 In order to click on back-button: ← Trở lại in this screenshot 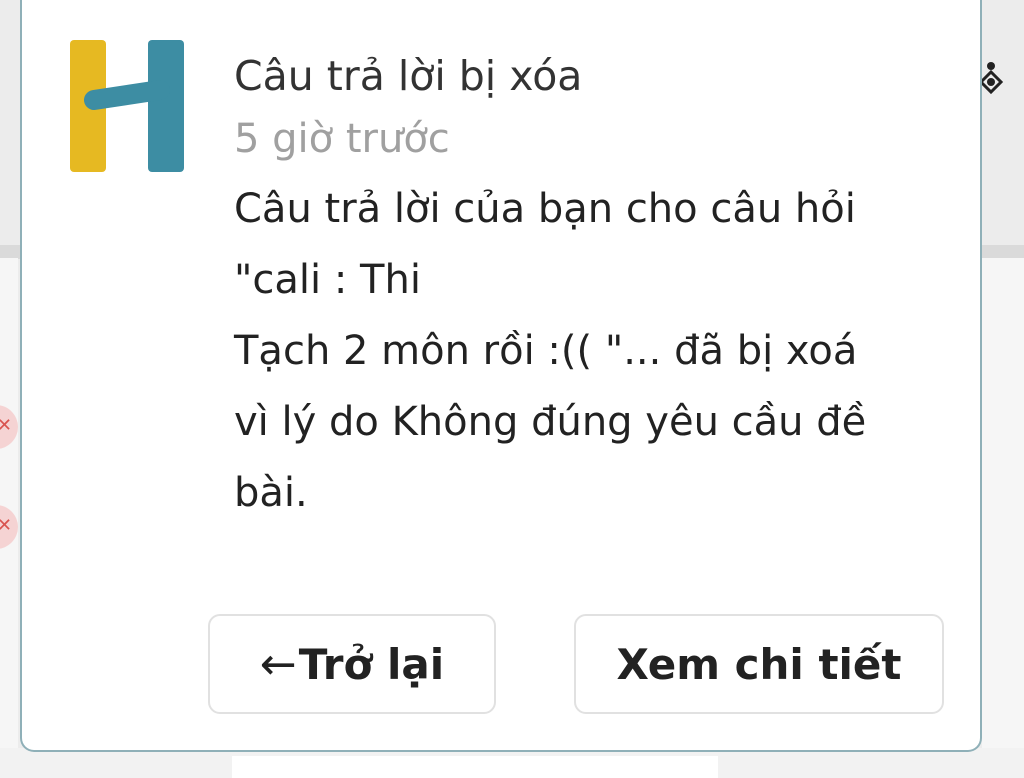, I will do `click(352, 664)`.